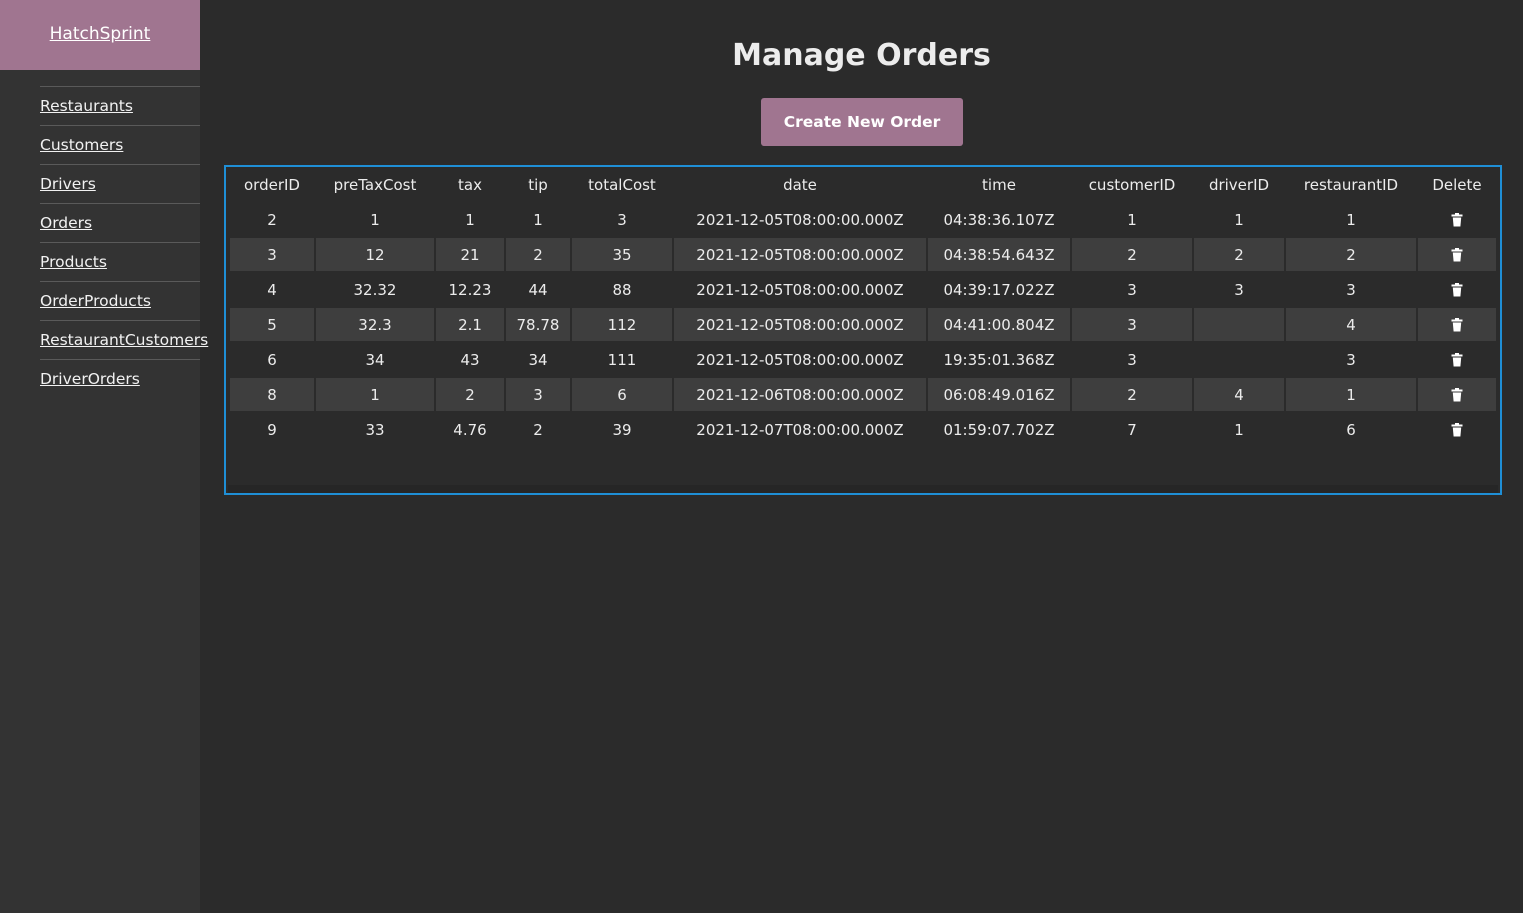 This screenshot has width=1523, height=913. What do you see at coordinates (622, 359) in the screenshot?
I see `cell-totalcost: 111` at bounding box center [622, 359].